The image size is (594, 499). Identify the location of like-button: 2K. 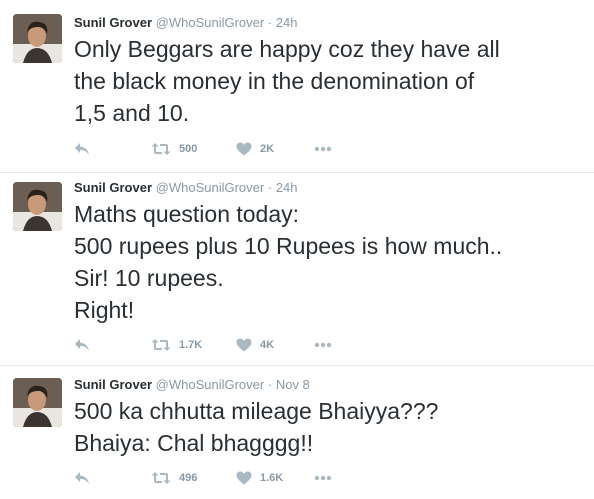
(255, 149).